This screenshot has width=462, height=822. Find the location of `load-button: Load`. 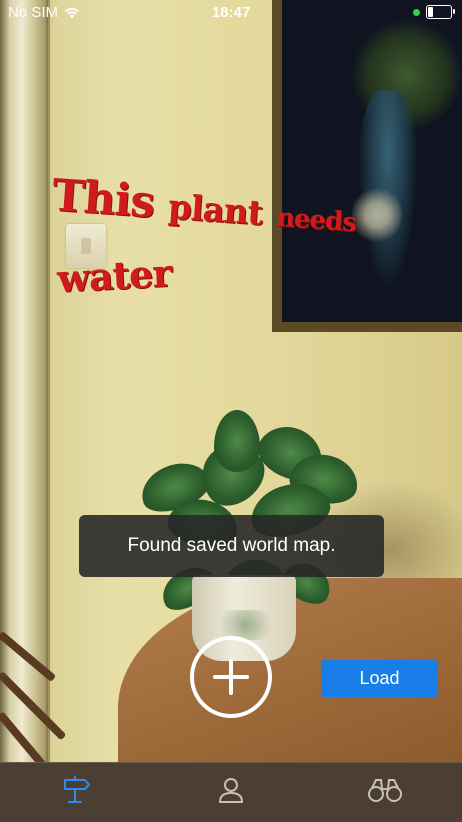

load-button: Load is located at coordinates (379, 678).